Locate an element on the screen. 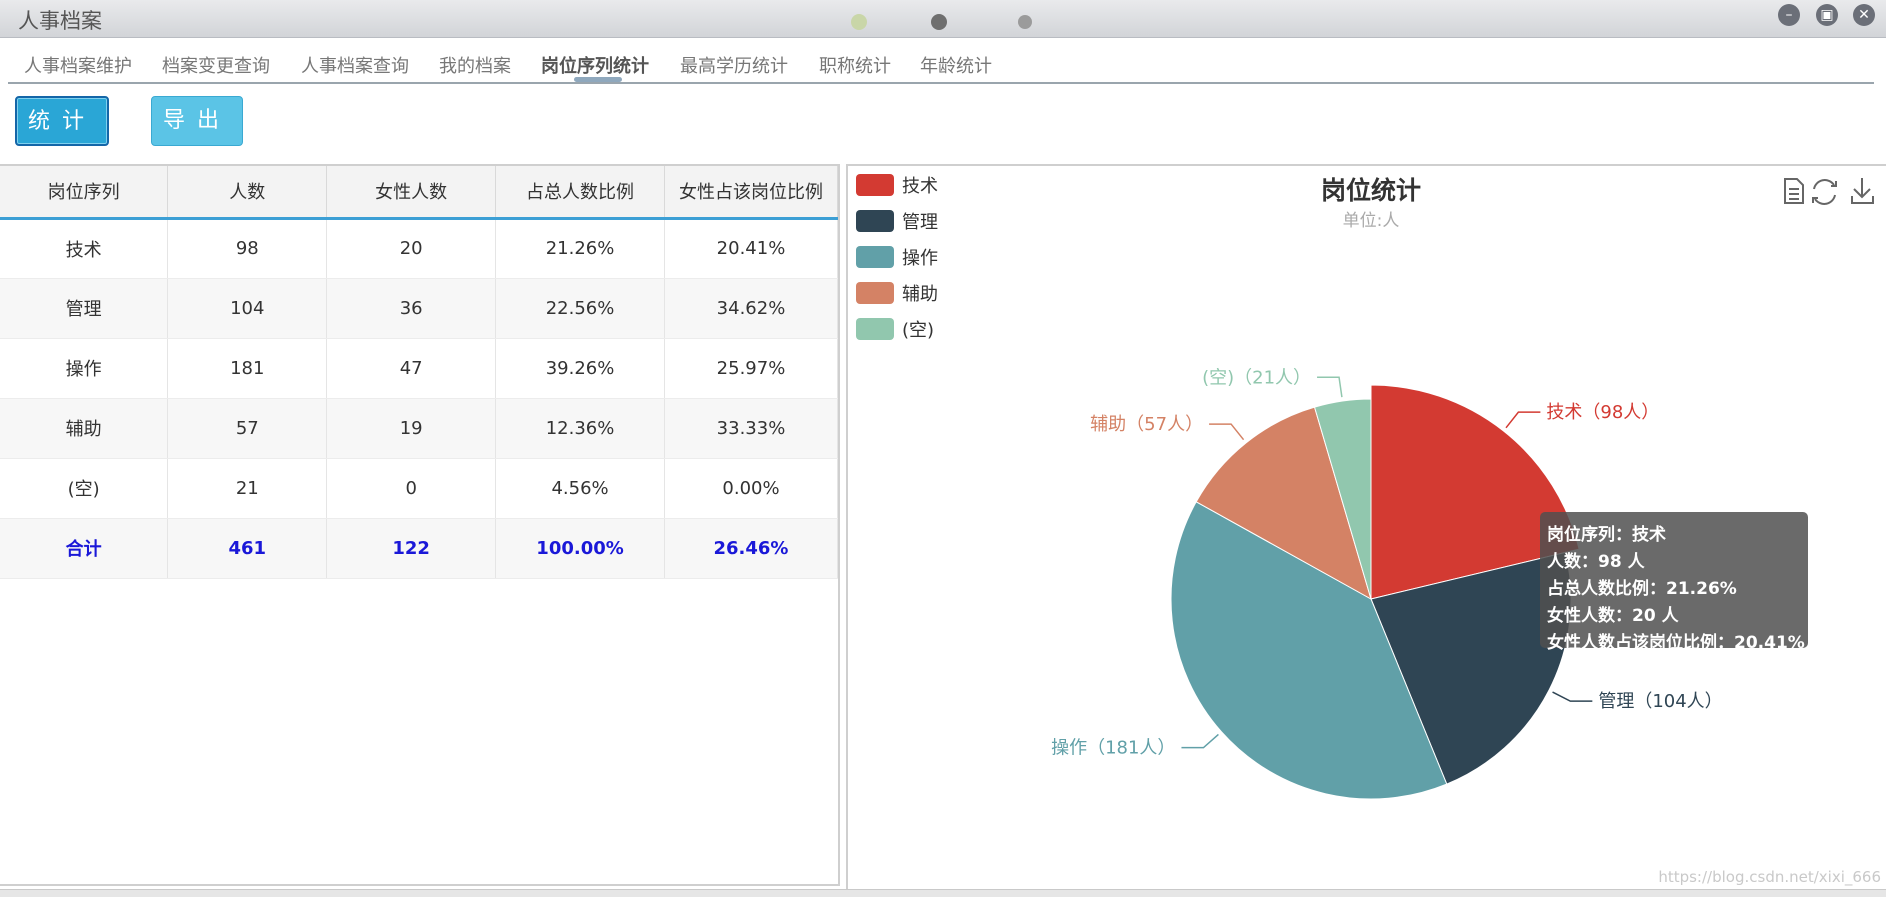 The image size is (1886, 897). tooltip-line: 女性人数占该岗位比例：20.41% is located at coordinates (1676, 642).